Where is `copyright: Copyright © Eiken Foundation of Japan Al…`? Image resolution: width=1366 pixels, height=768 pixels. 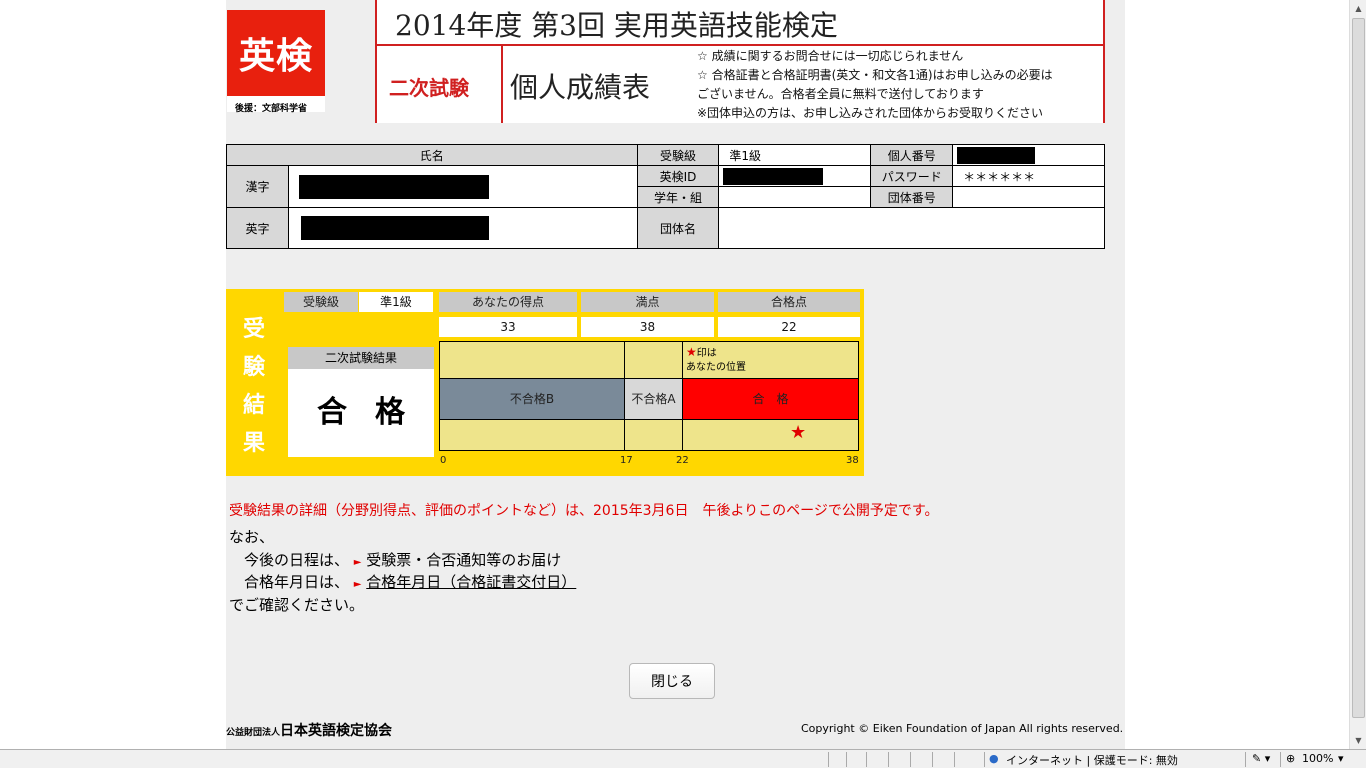
copyright: Copyright © Eiken Foundation of Japan Al… is located at coordinates (962, 728).